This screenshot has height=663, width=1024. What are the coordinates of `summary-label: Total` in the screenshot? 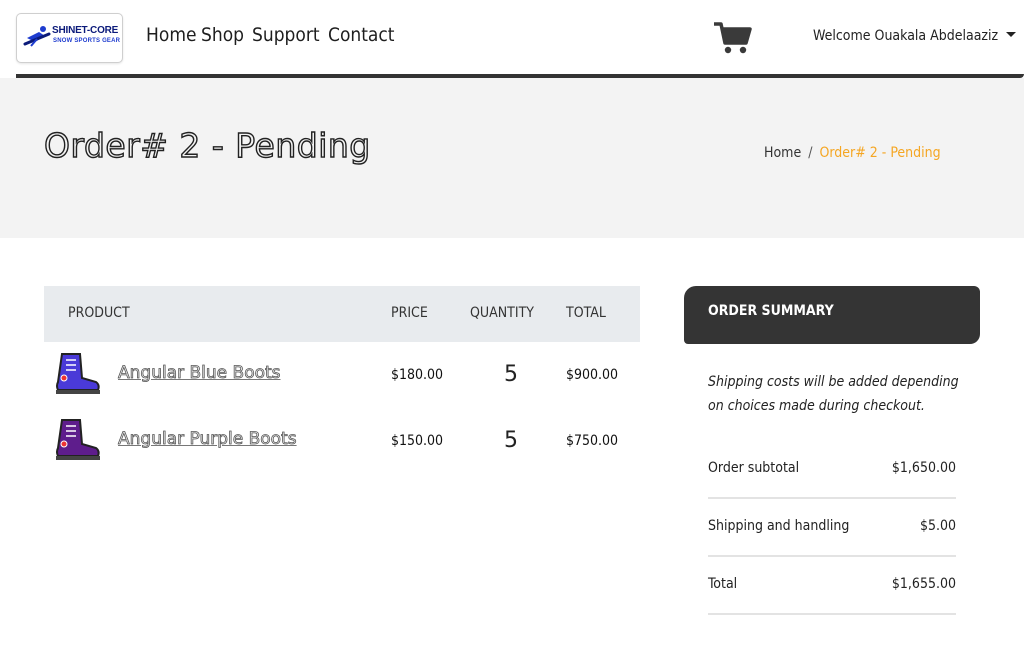 It's located at (723, 584).